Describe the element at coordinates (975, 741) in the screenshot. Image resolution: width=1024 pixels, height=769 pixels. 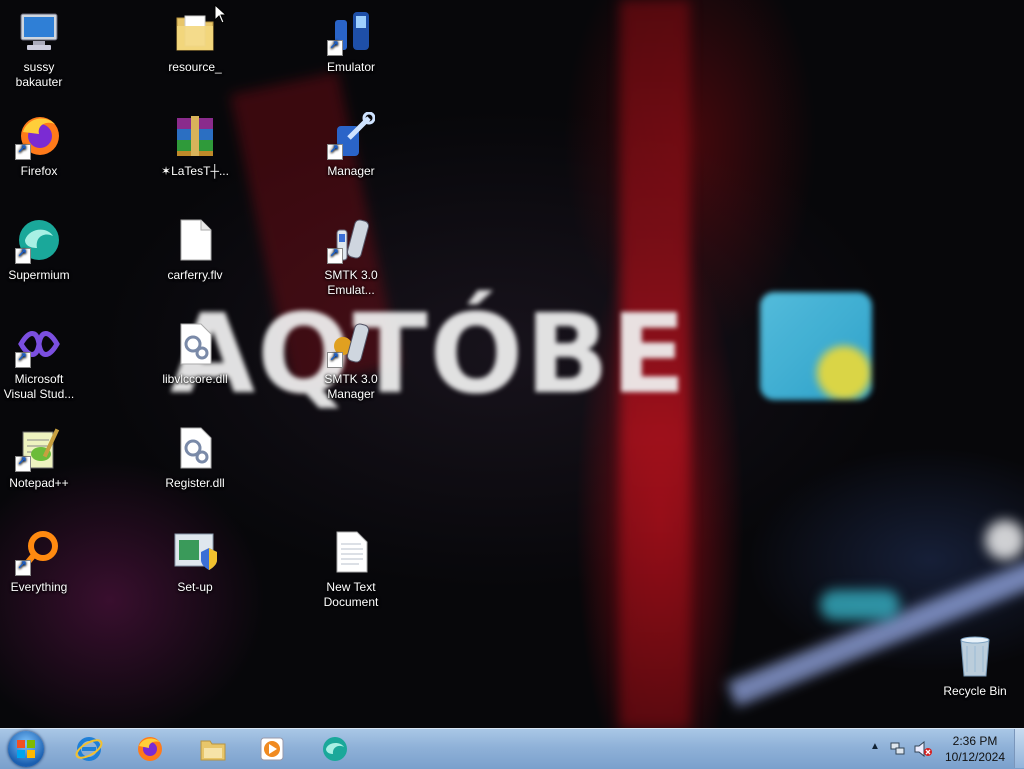
I see `clock-time: 2:36 PM` at that location.